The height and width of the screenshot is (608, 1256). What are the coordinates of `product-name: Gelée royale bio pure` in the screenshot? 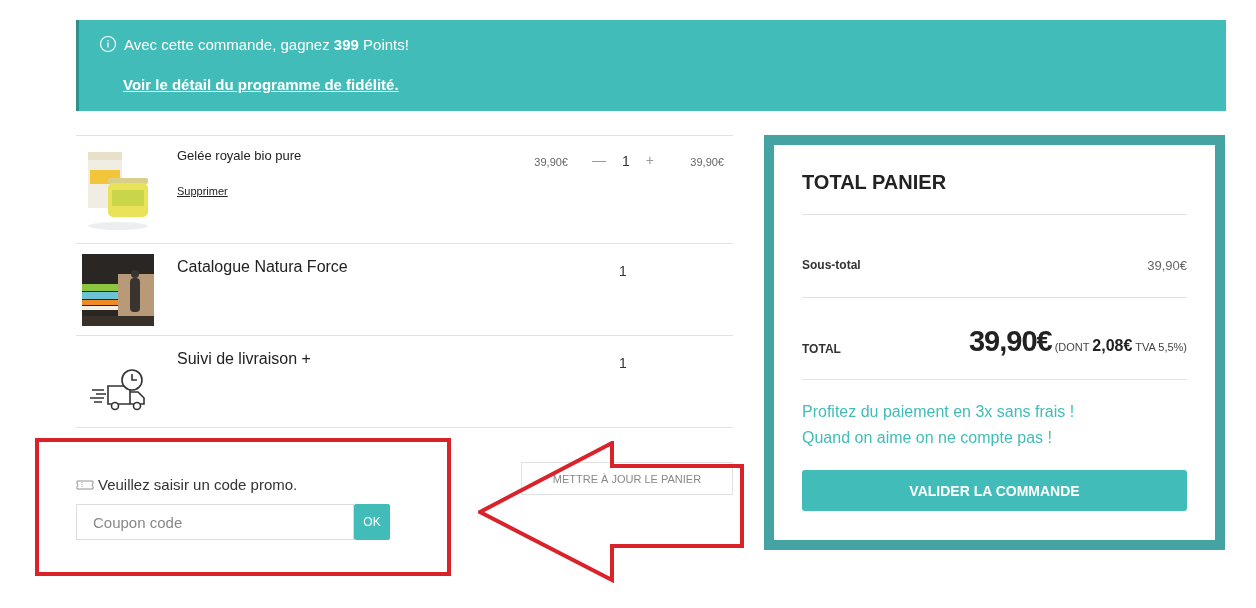 It's located at (239, 155).